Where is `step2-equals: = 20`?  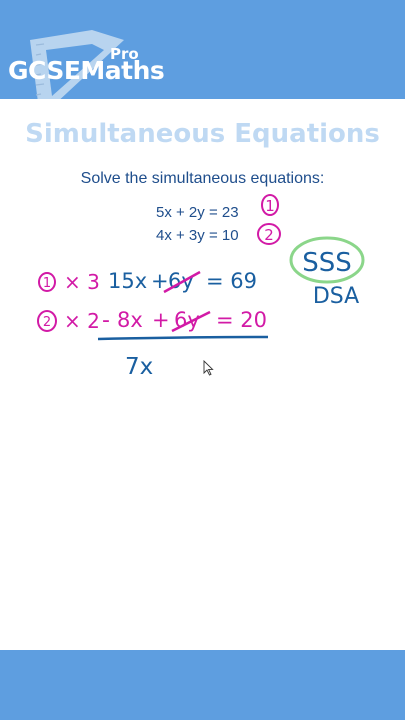 step2-equals: = 20 is located at coordinates (241, 320).